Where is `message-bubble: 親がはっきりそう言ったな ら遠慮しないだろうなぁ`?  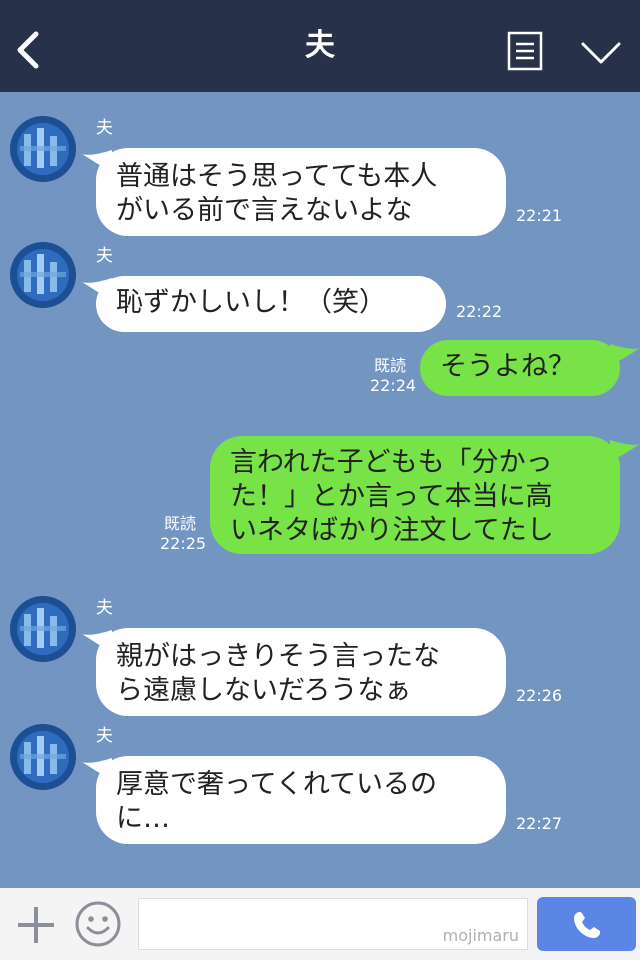
message-bubble: 親がはっきりそう言ったな ら遠慮しないだろうなぁ is located at coordinates (301, 672).